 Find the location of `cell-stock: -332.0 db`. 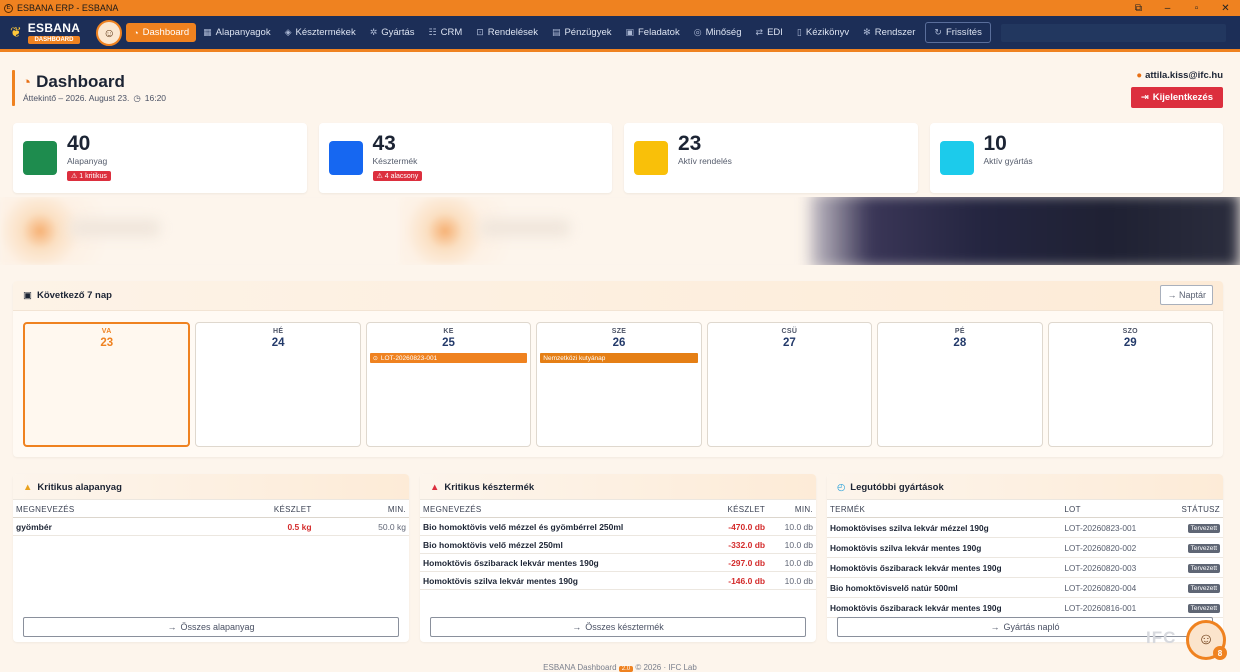

cell-stock: -332.0 db is located at coordinates (738, 544).